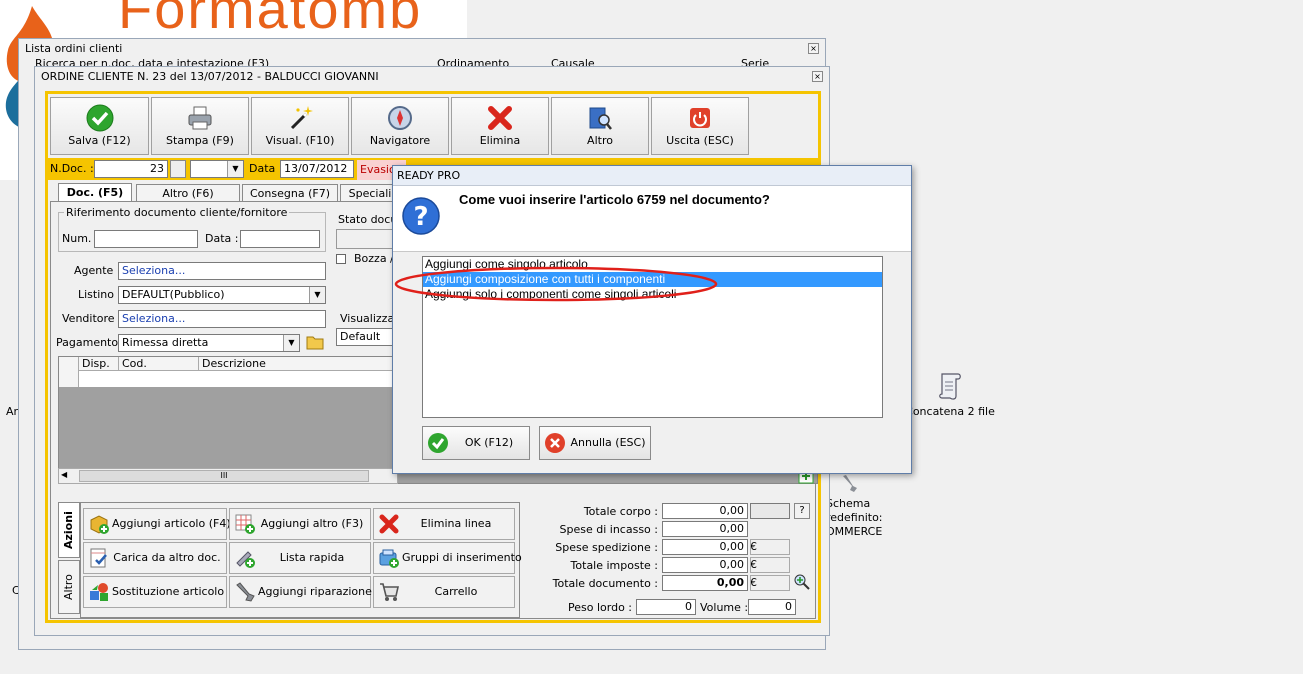 The height and width of the screenshot is (674, 1303). What do you see at coordinates (159, 364) in the screenshot?
I see `grid-col-cod: Cod.` at bounding box center [159, 364].